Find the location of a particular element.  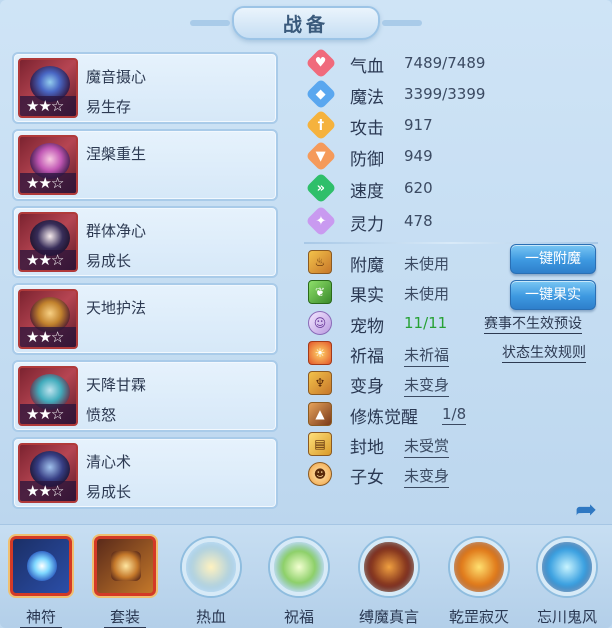

fief-icon: ▤ is located at coordinates (320, 444).